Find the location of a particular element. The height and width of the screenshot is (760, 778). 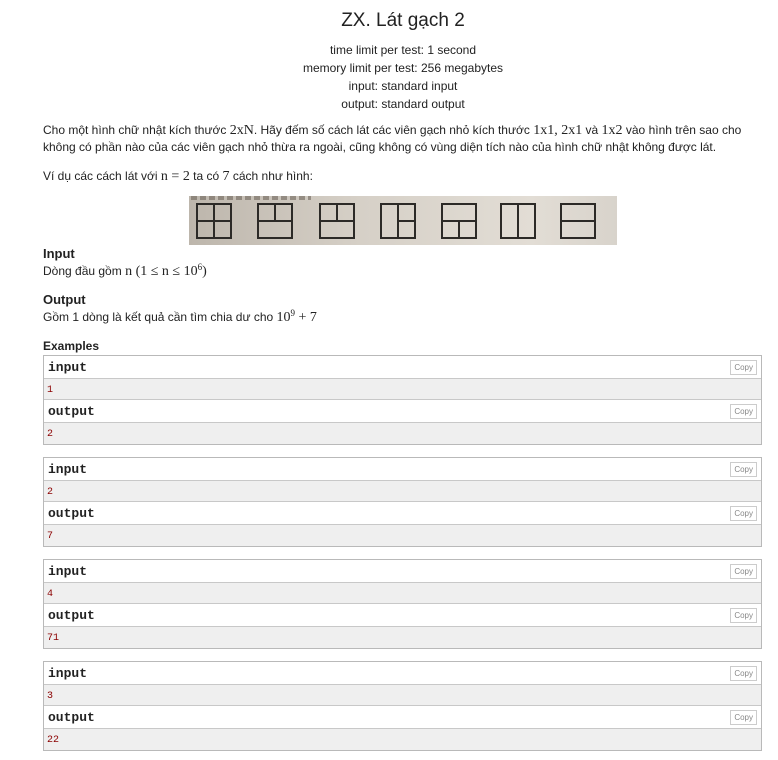

math-tile-sizes: 1x1, 2x1 is located at coordinates (558, 130).